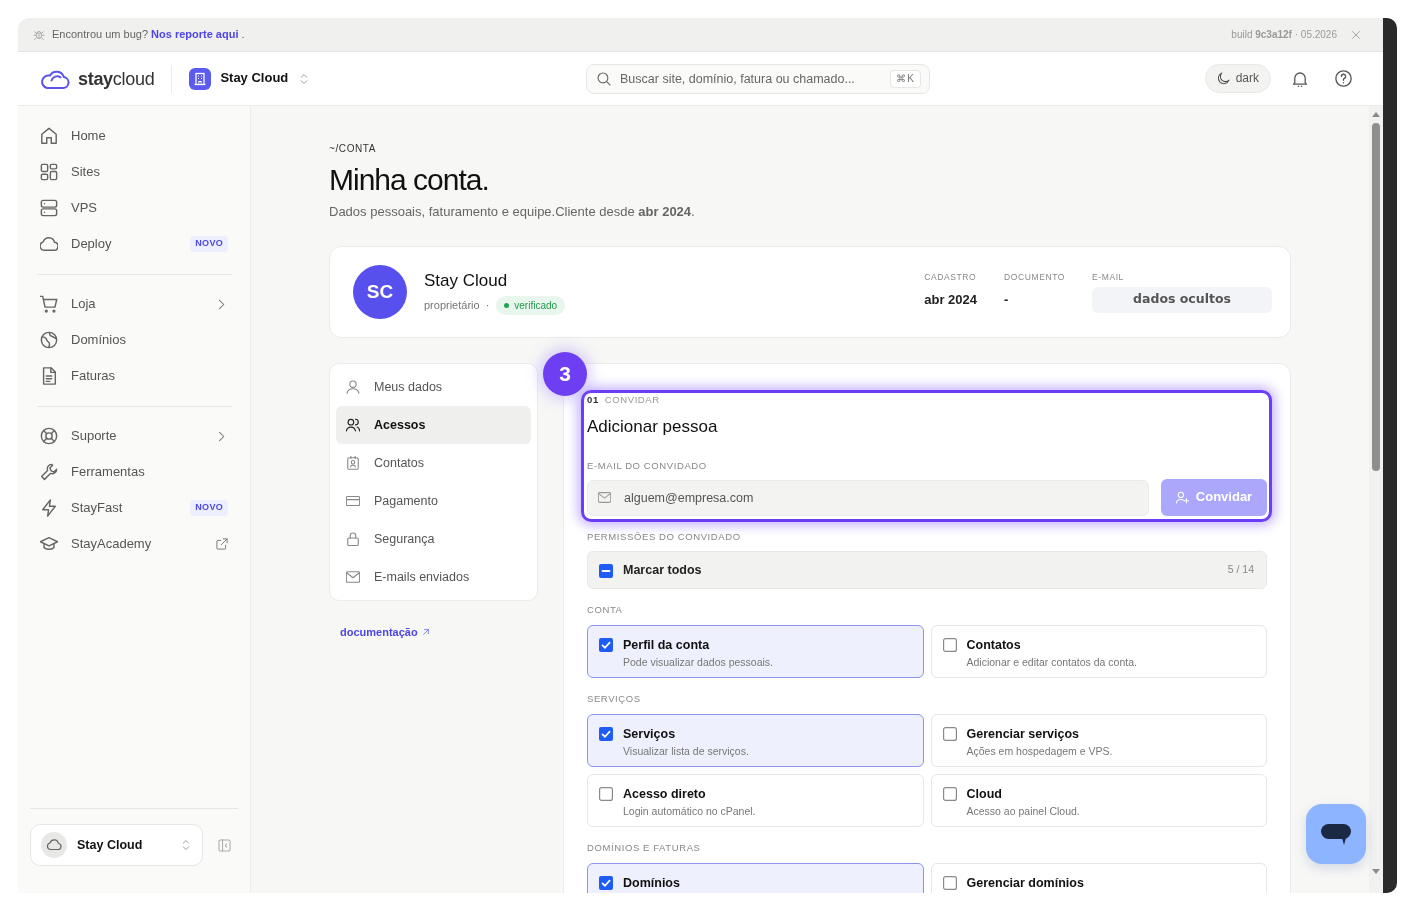 The image size is (1415, 898). What do you see at coordinates (512, 212) in the screenshot?
I see `page-subtitle: Dados pessoais, faturamento e equipe.Cliente desde abr 2024.` at bounding box center [512, 212].